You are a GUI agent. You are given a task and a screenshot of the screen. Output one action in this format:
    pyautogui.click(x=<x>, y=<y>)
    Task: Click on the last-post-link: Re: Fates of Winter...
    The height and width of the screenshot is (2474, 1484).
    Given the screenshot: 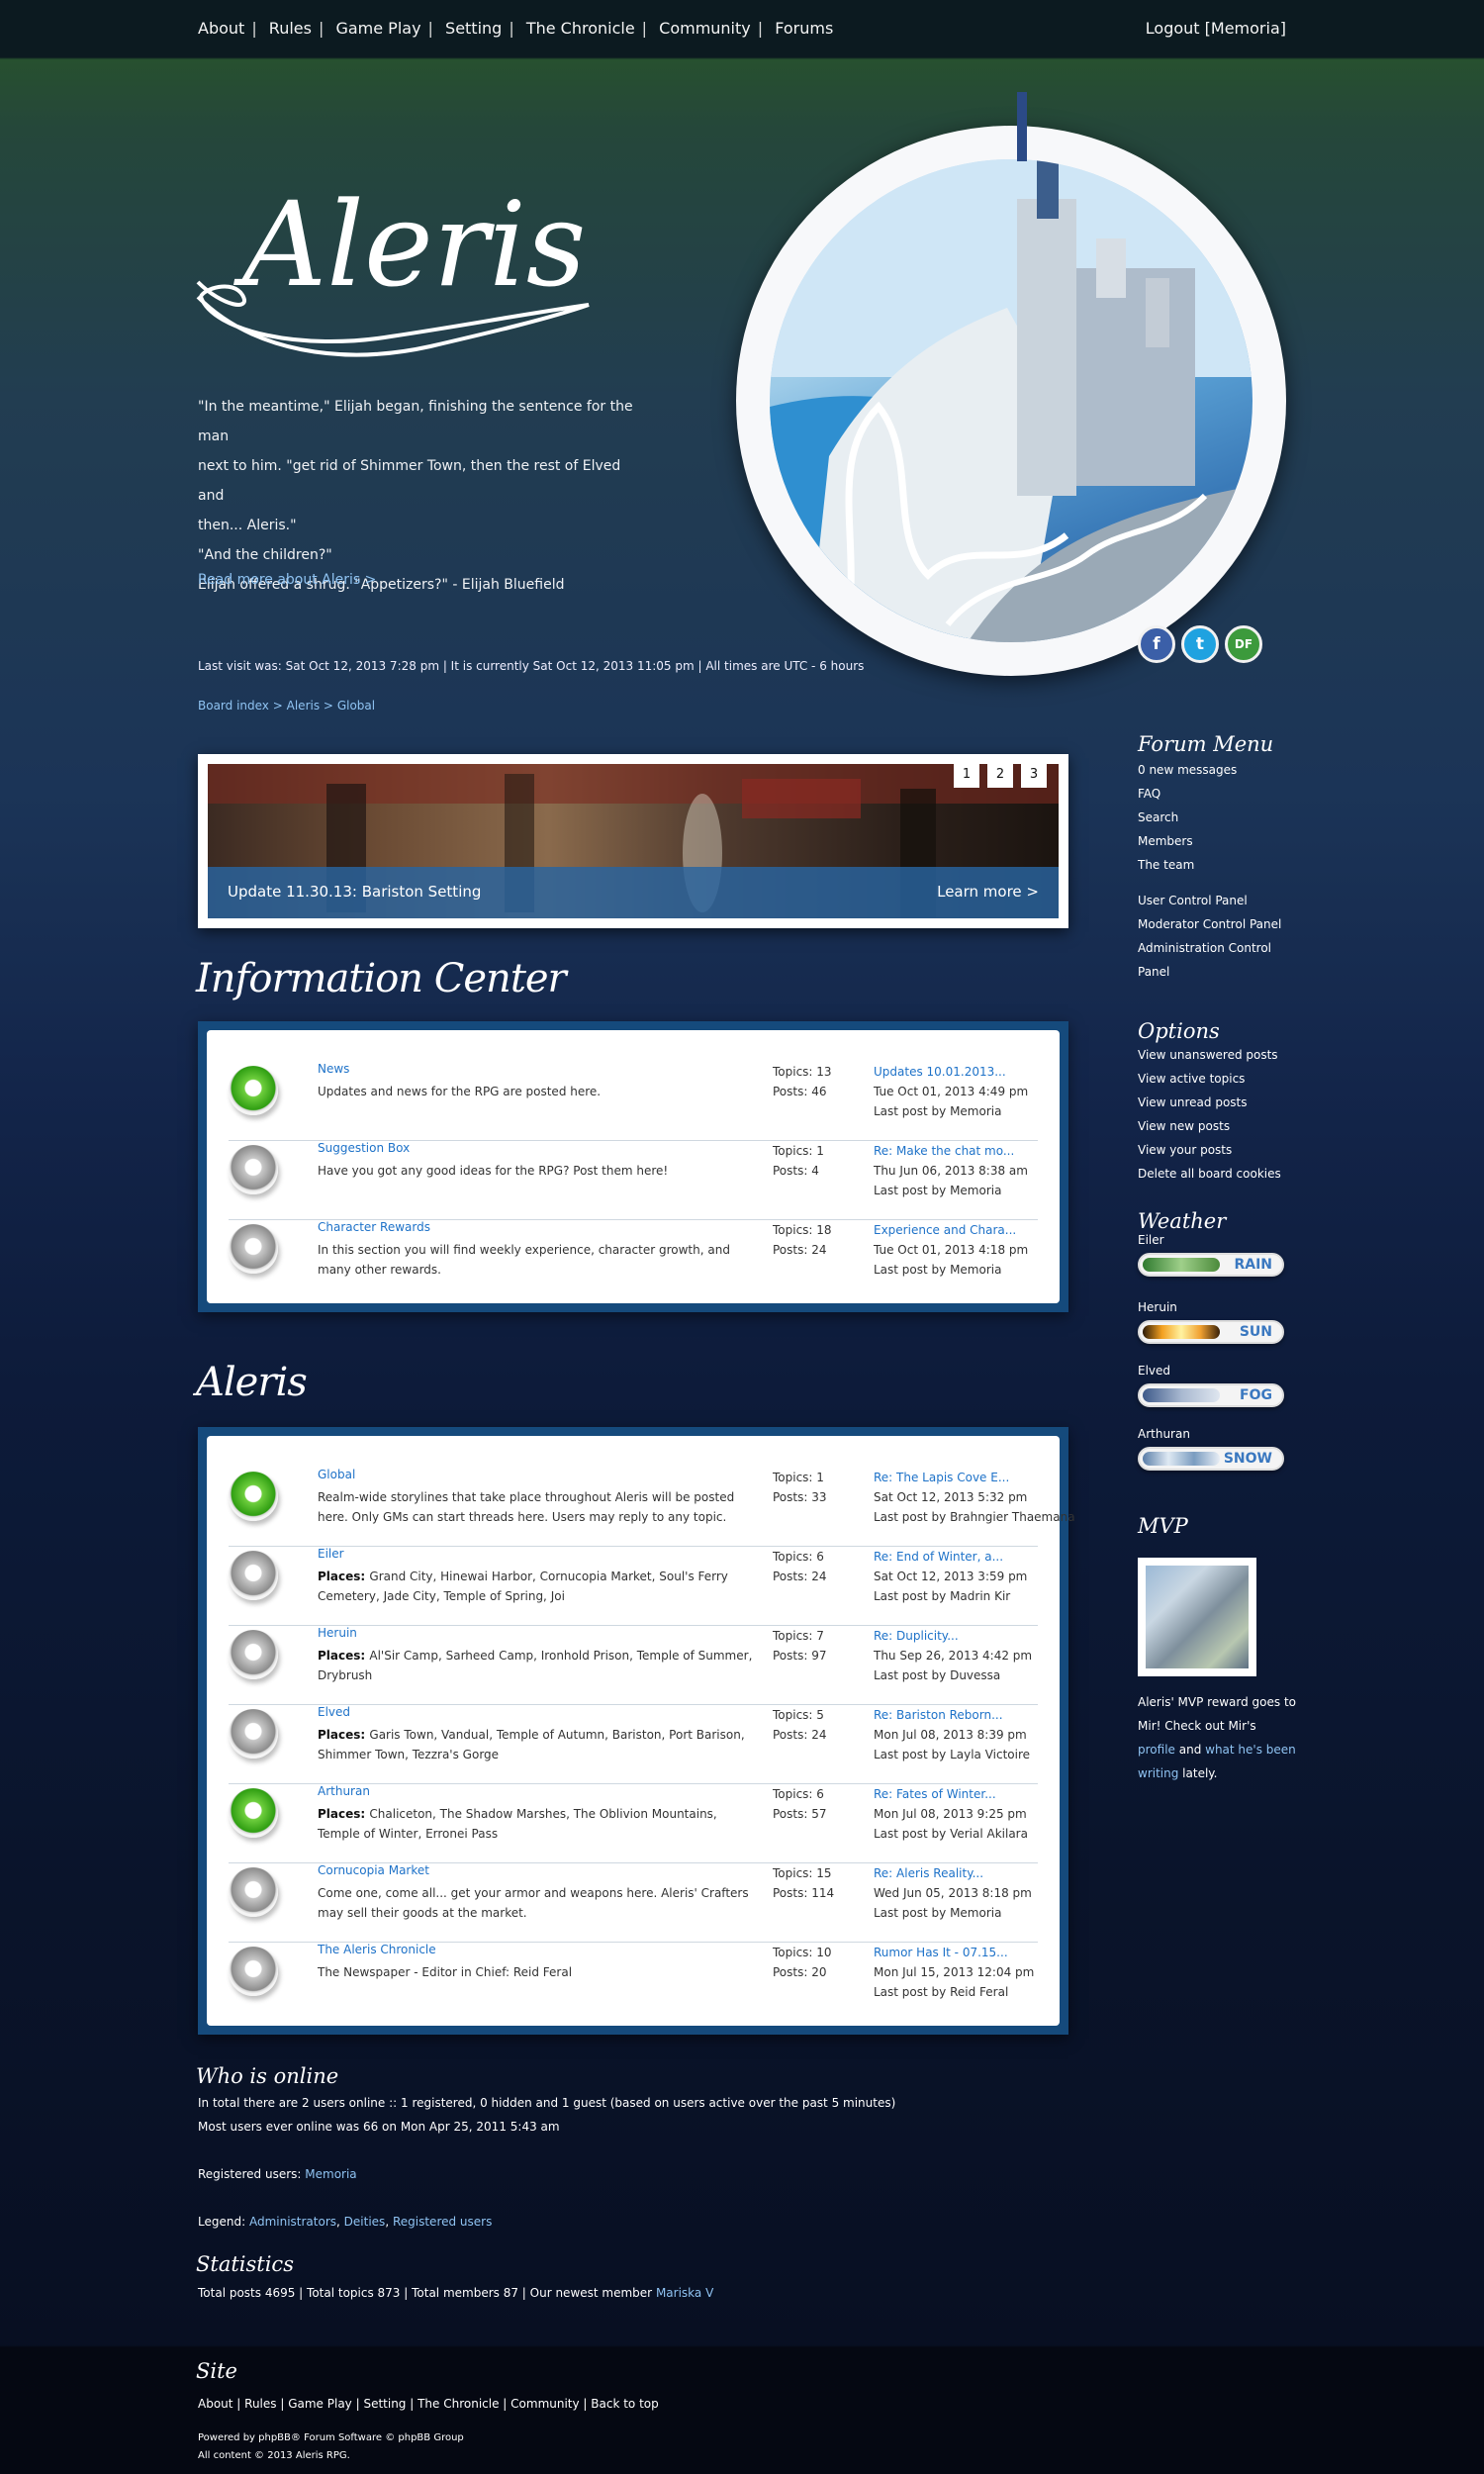 What is the action you would take?
    pyautogui.click(x=951, y=1794)
    